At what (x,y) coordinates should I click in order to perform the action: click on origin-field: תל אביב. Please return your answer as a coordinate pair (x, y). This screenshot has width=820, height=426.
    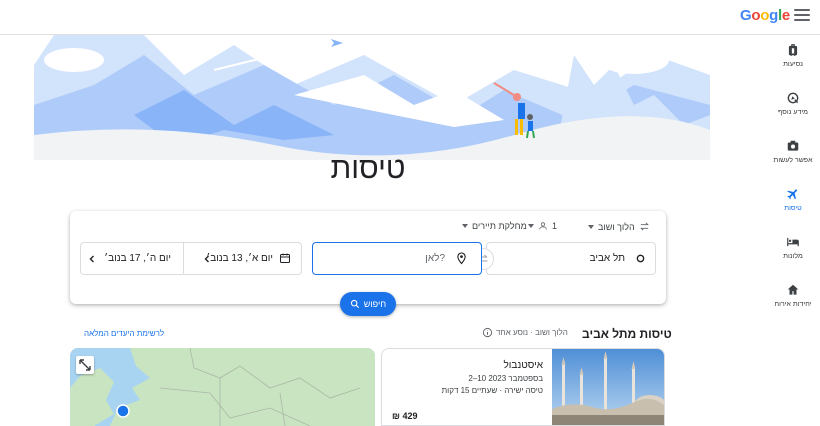
    Looking at the image, I should click on (571, 258).